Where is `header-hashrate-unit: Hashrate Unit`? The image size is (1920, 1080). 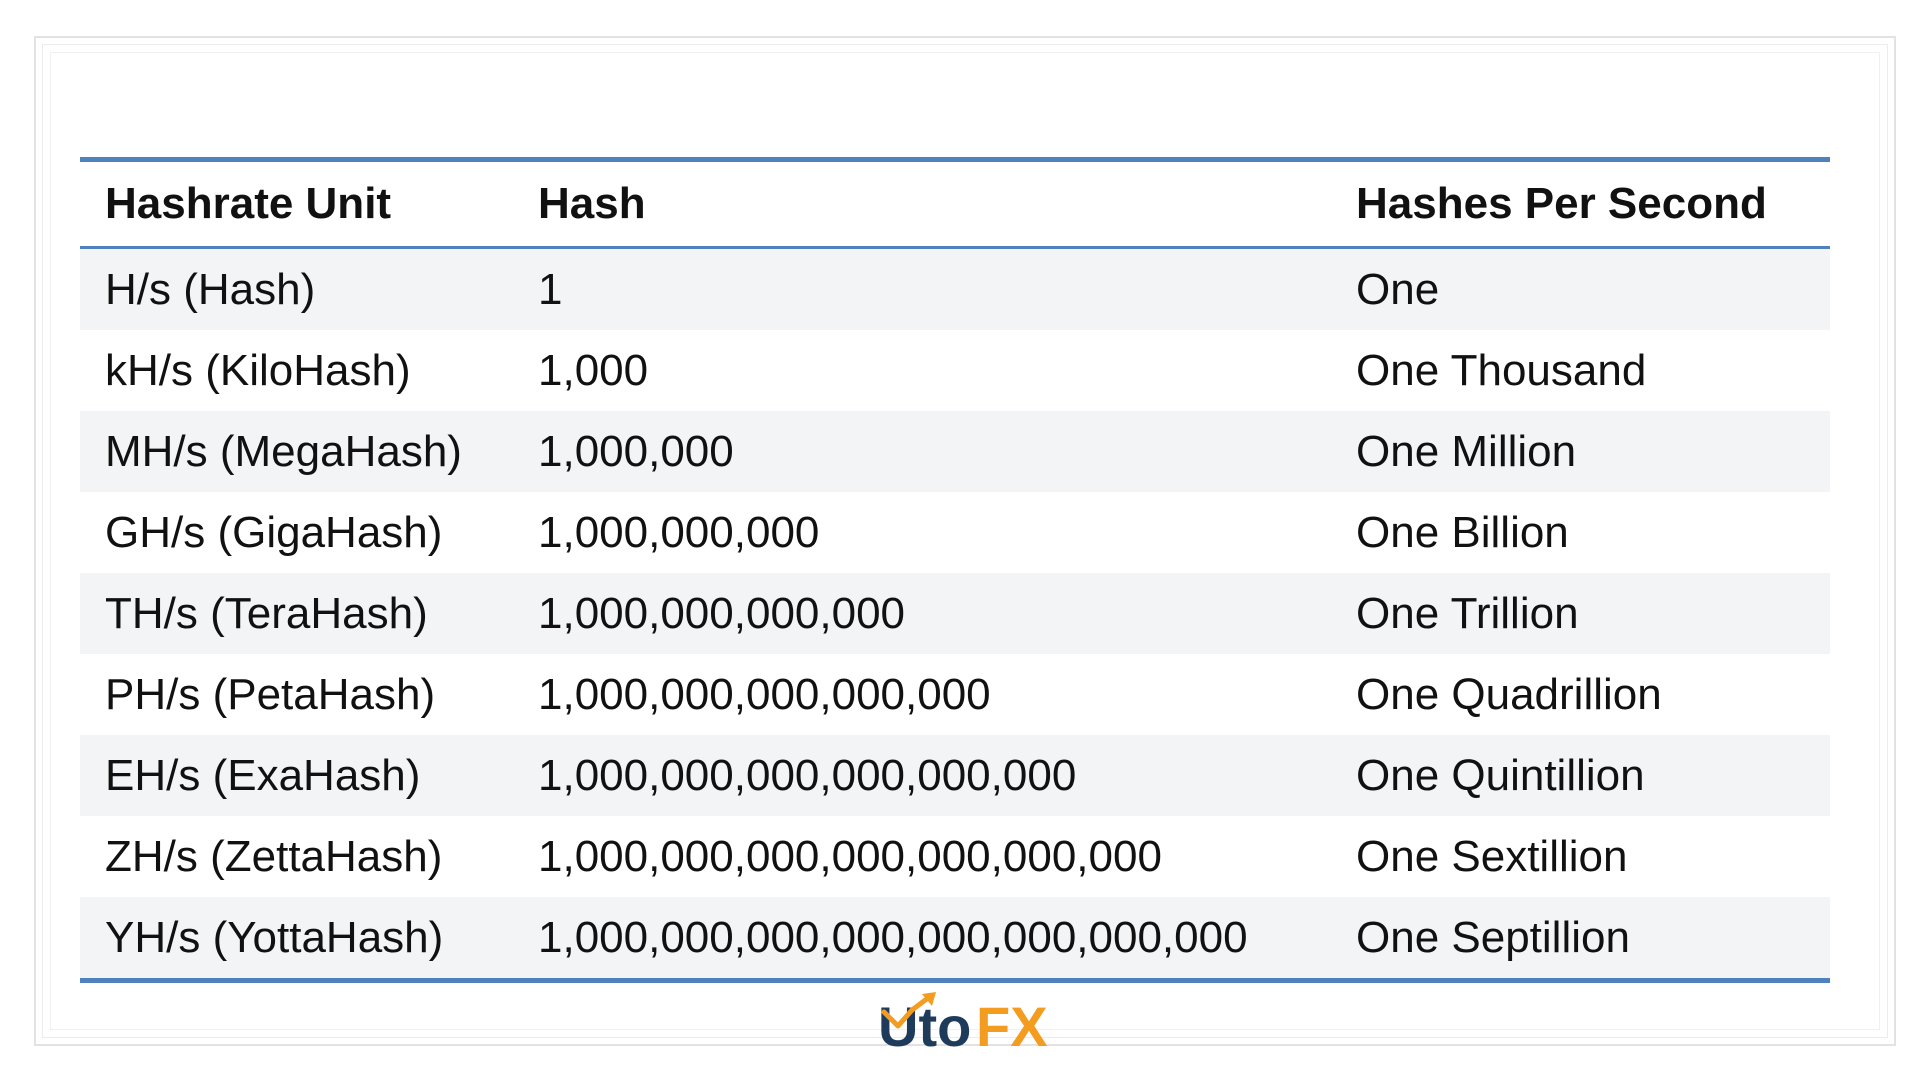
header-hashrate-unit: Hashrate Unit is located at coordinates (248, 203).